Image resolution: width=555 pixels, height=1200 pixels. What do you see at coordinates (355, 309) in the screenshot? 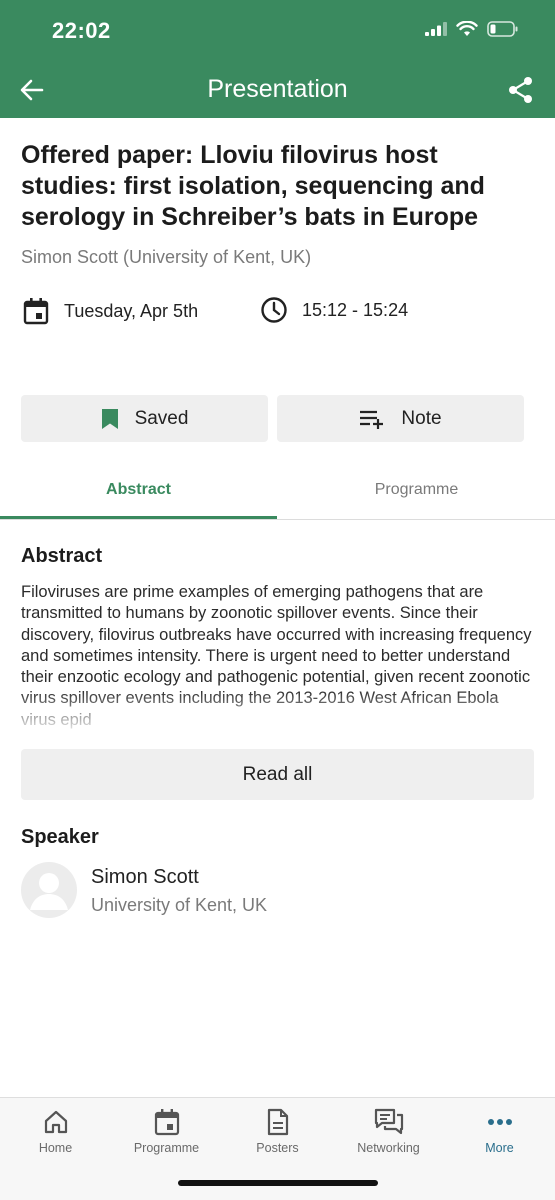
I see `presentation-time: 15:12 - 15:24` at bounding box center [355, 309].